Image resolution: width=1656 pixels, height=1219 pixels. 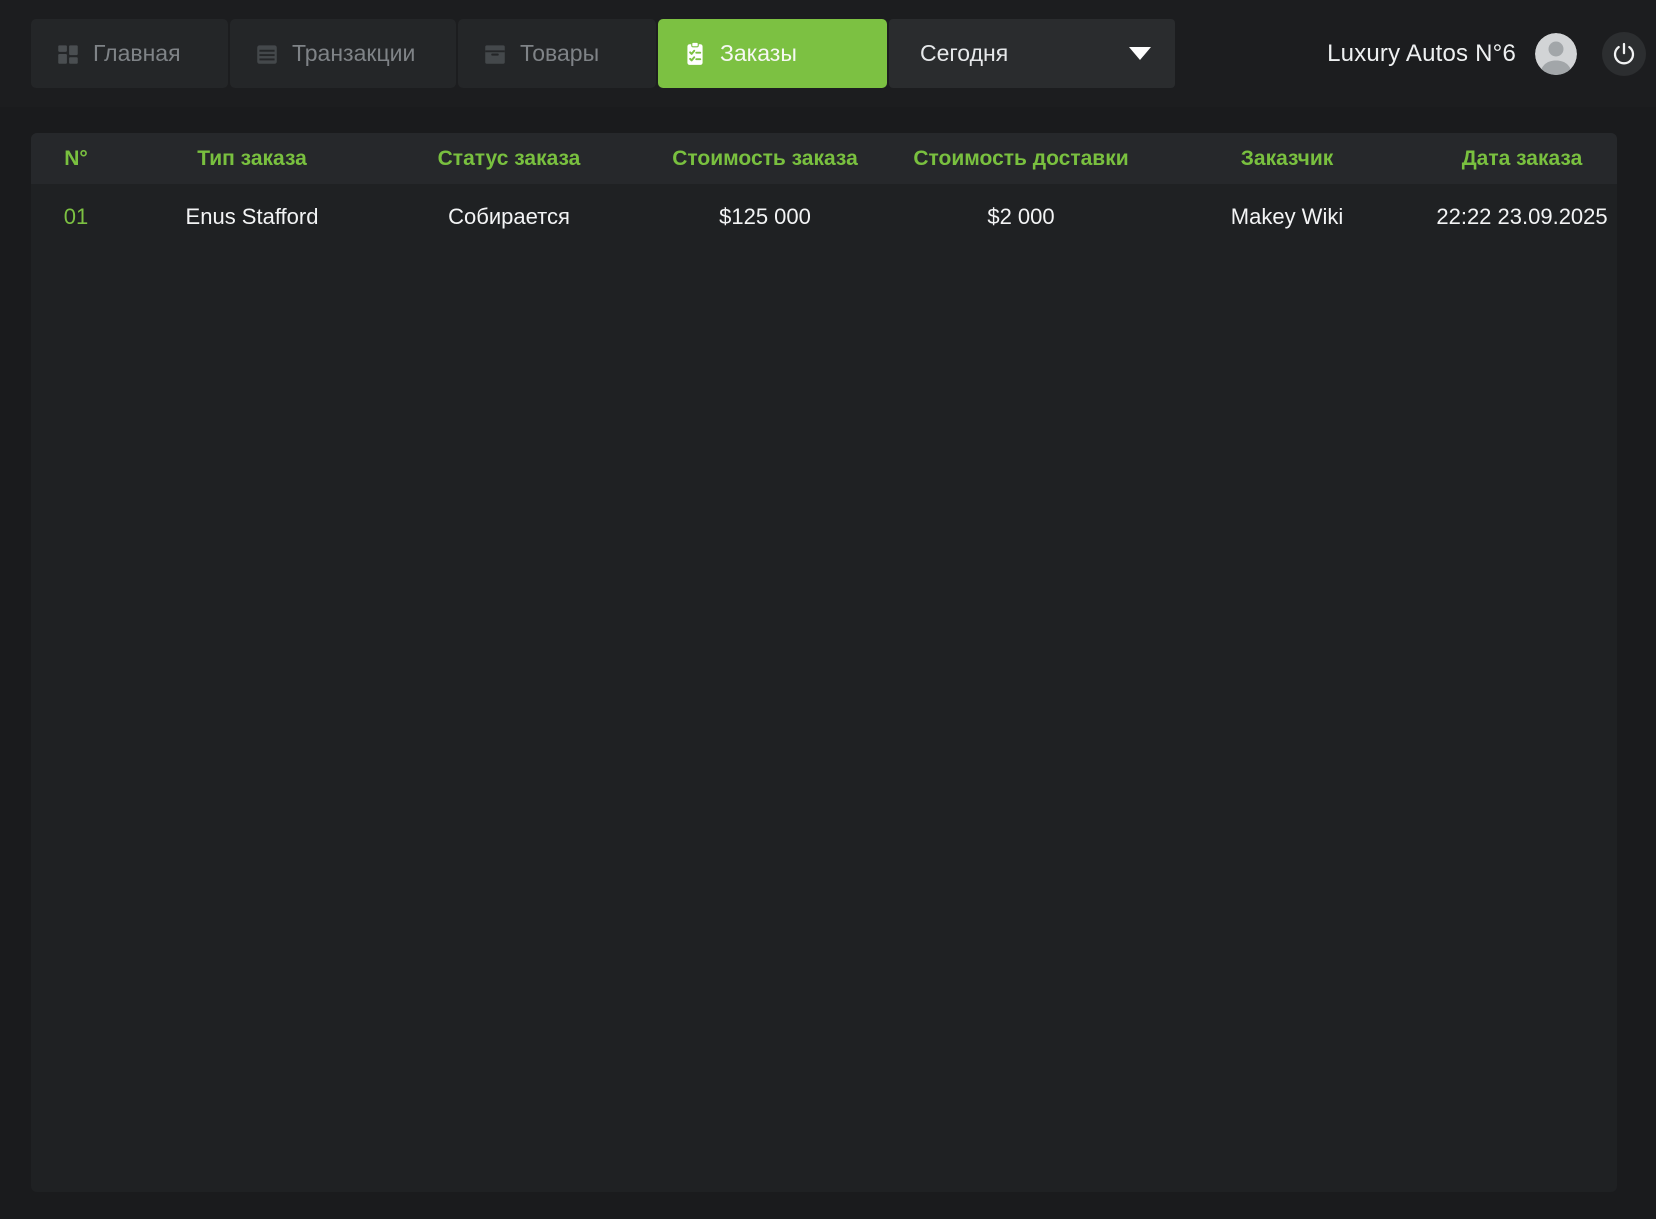 I want to click on navbar-right-cluster: Luxury Autos N°6, so click(x=1486, y=53).